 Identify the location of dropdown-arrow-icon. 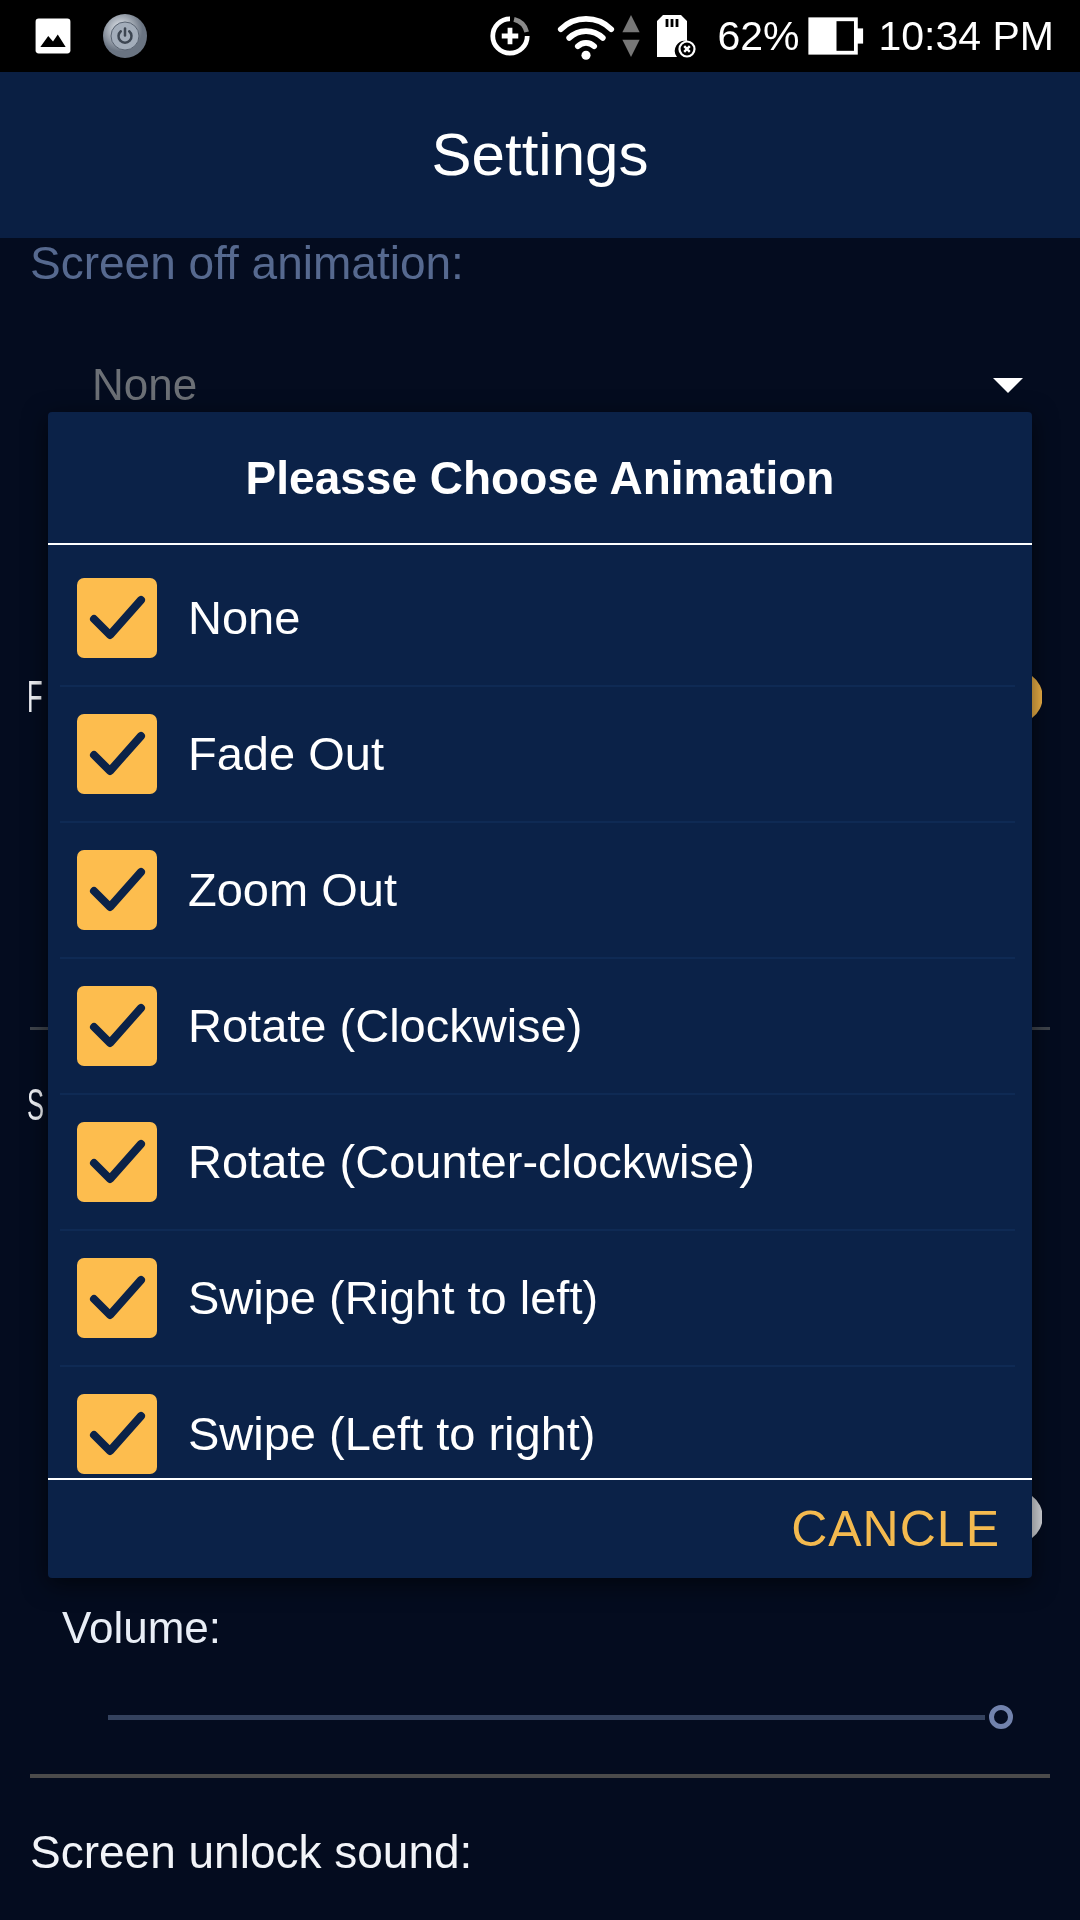
(1008, 385).